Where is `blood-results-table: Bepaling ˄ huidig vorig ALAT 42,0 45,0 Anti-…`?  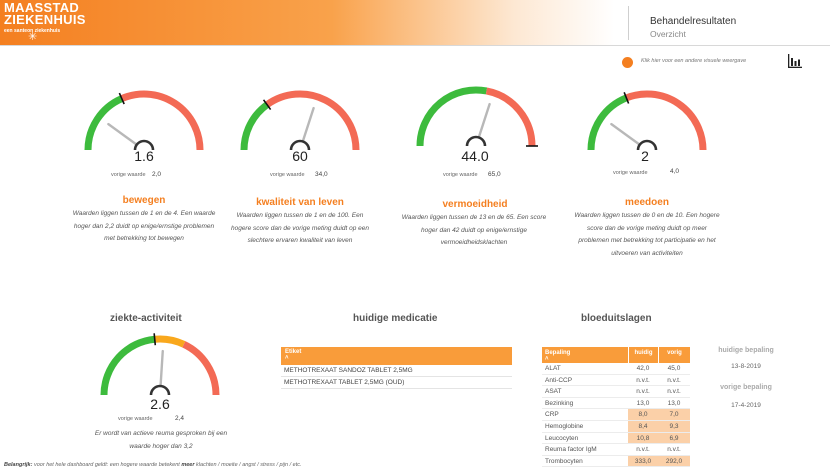
blood-results-table: Bepaling ˄ huidig vorig ALAT 42,0 45,0 Anti-… is located at coordinates (616, 407).